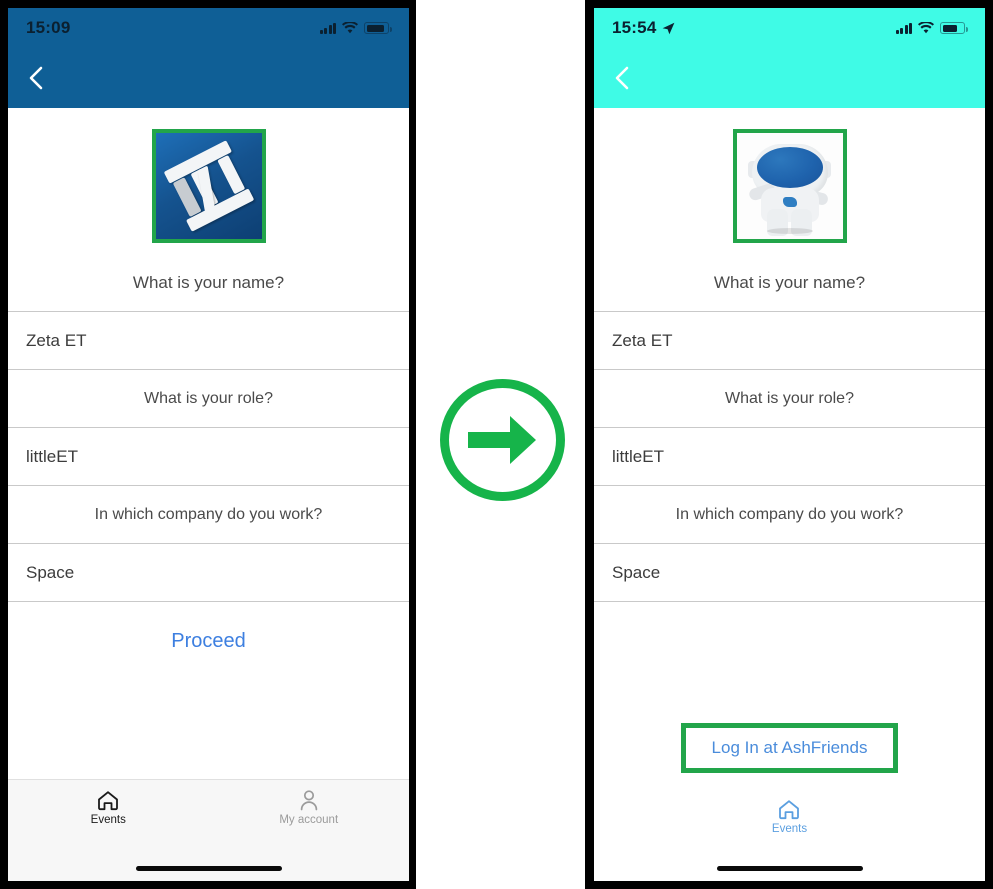  Describe the element at coordinates (789, 282) in the screenshot. I see `prompt-name-after: What is your name?` at that location.